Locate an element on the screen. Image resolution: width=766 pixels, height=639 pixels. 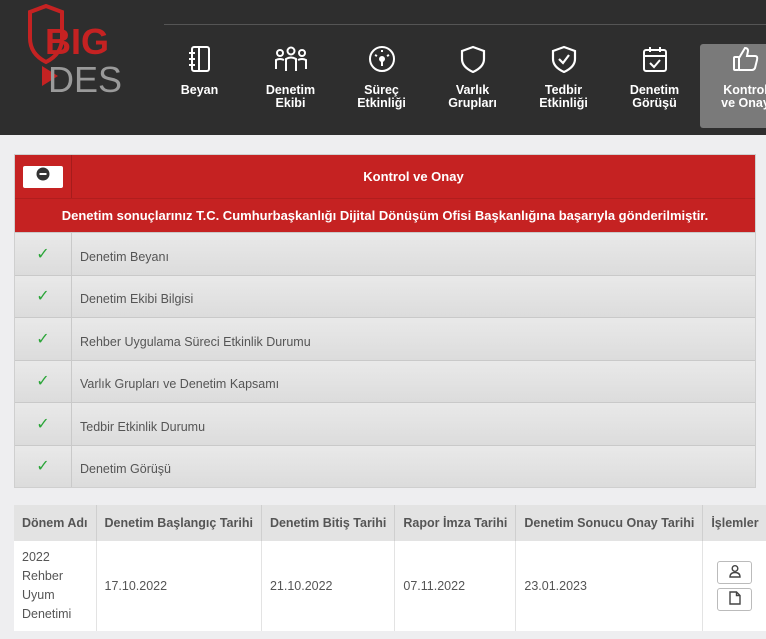
check-row-label: Rehber Uygulama Süreci Etkinlik Durumu is located at coordinates (195, 341).